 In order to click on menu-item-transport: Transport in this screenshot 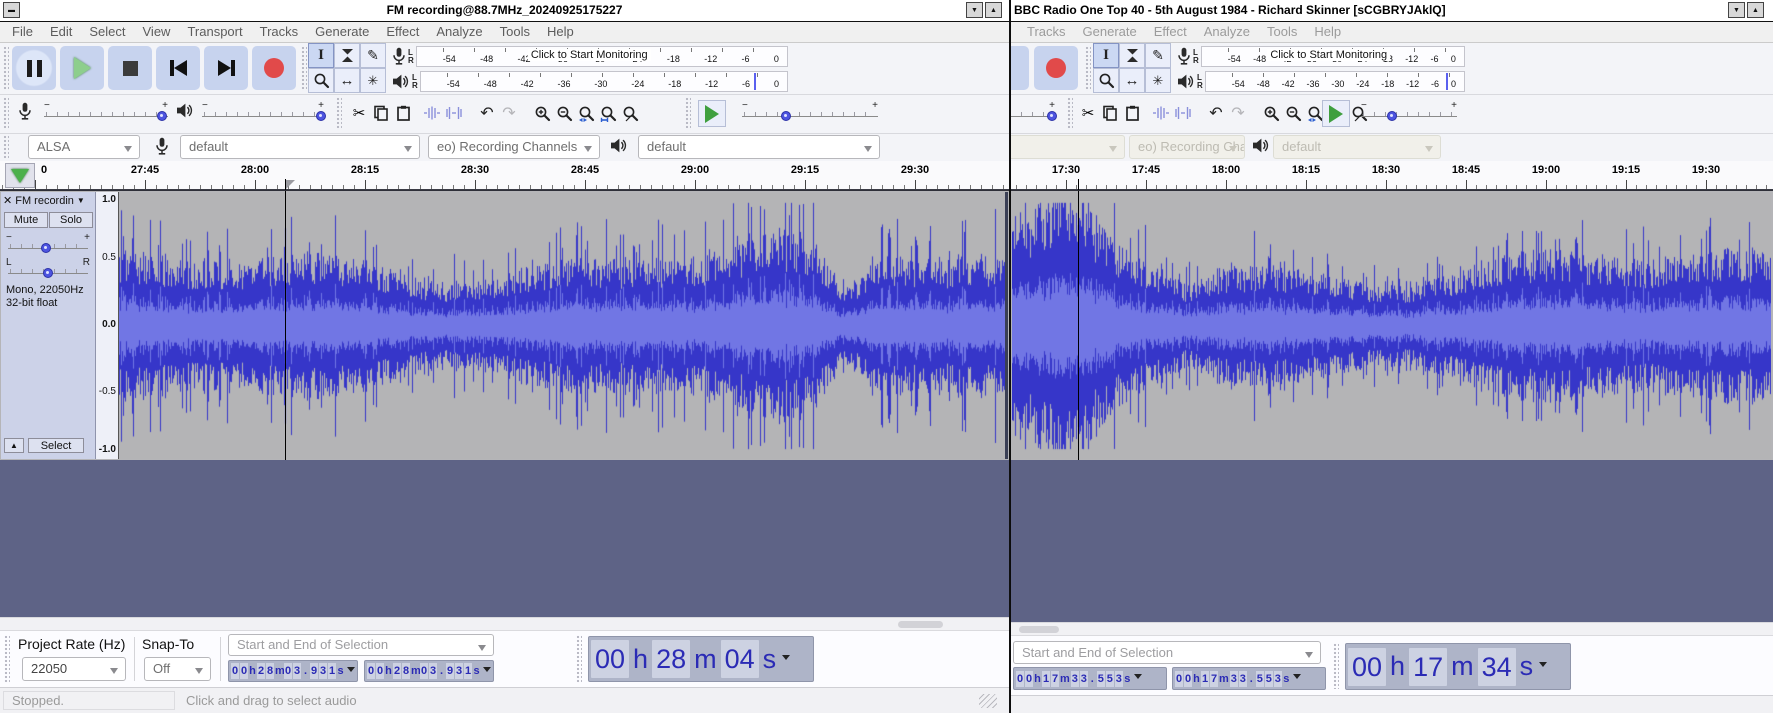, I will do `click(214, 32)`.